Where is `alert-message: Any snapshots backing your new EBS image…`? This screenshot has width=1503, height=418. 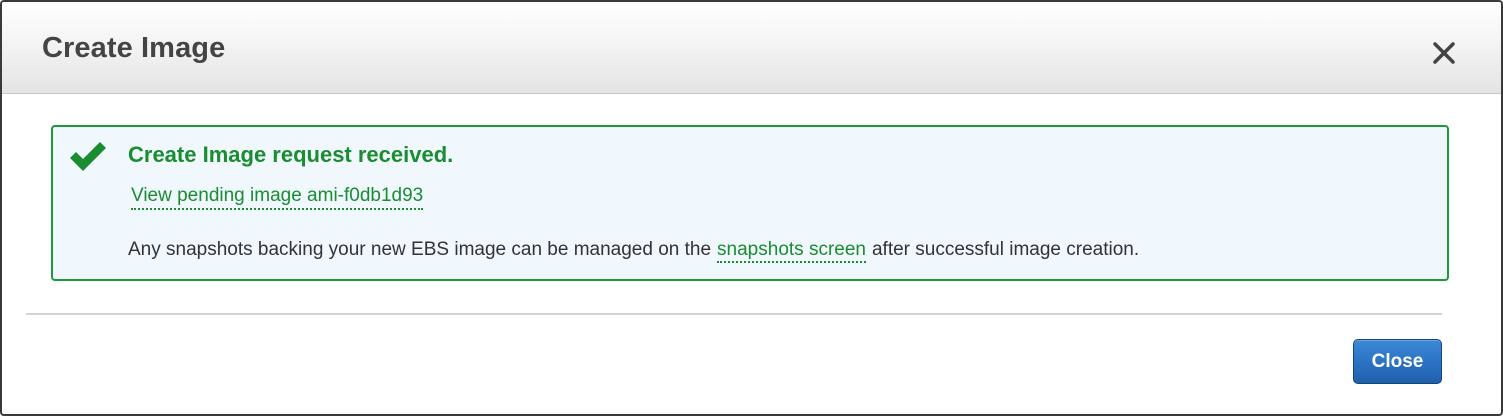 alert-message: Any snapshots backing your new EBS image… is located at coordinates (634, 251).